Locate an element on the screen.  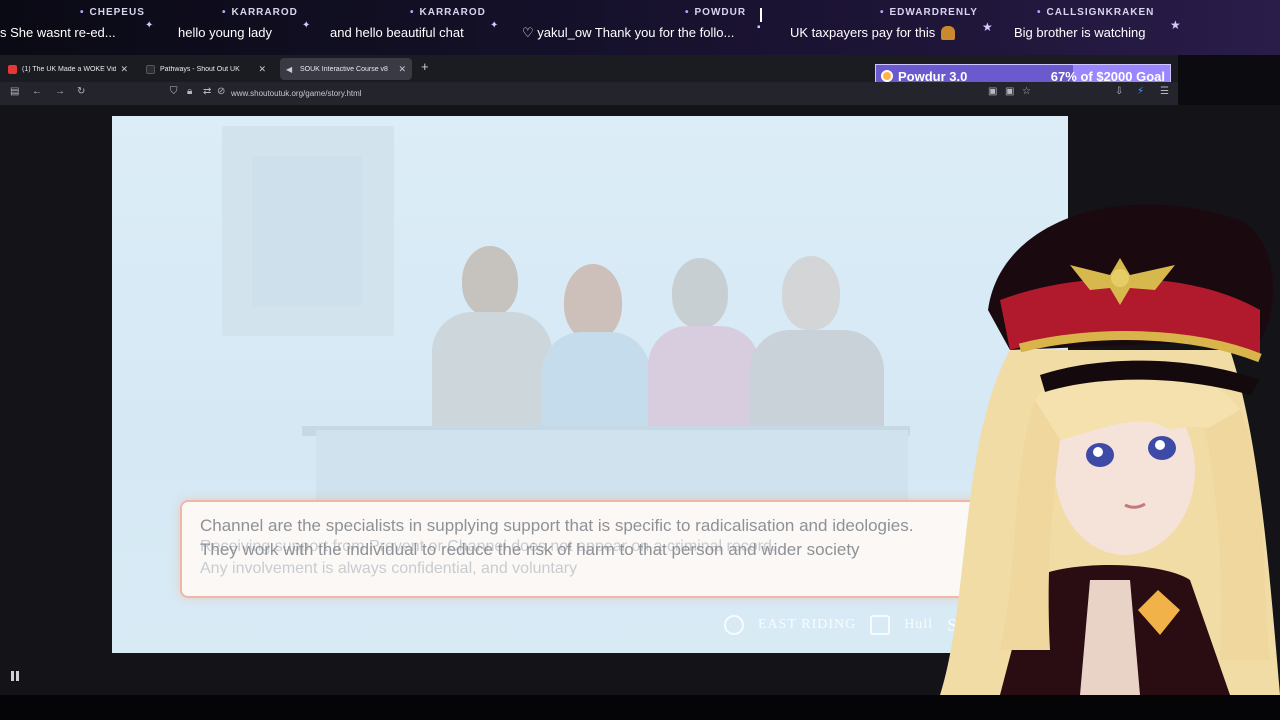
lock-icon: 🔒︎ is located at coordinates (189, 91).